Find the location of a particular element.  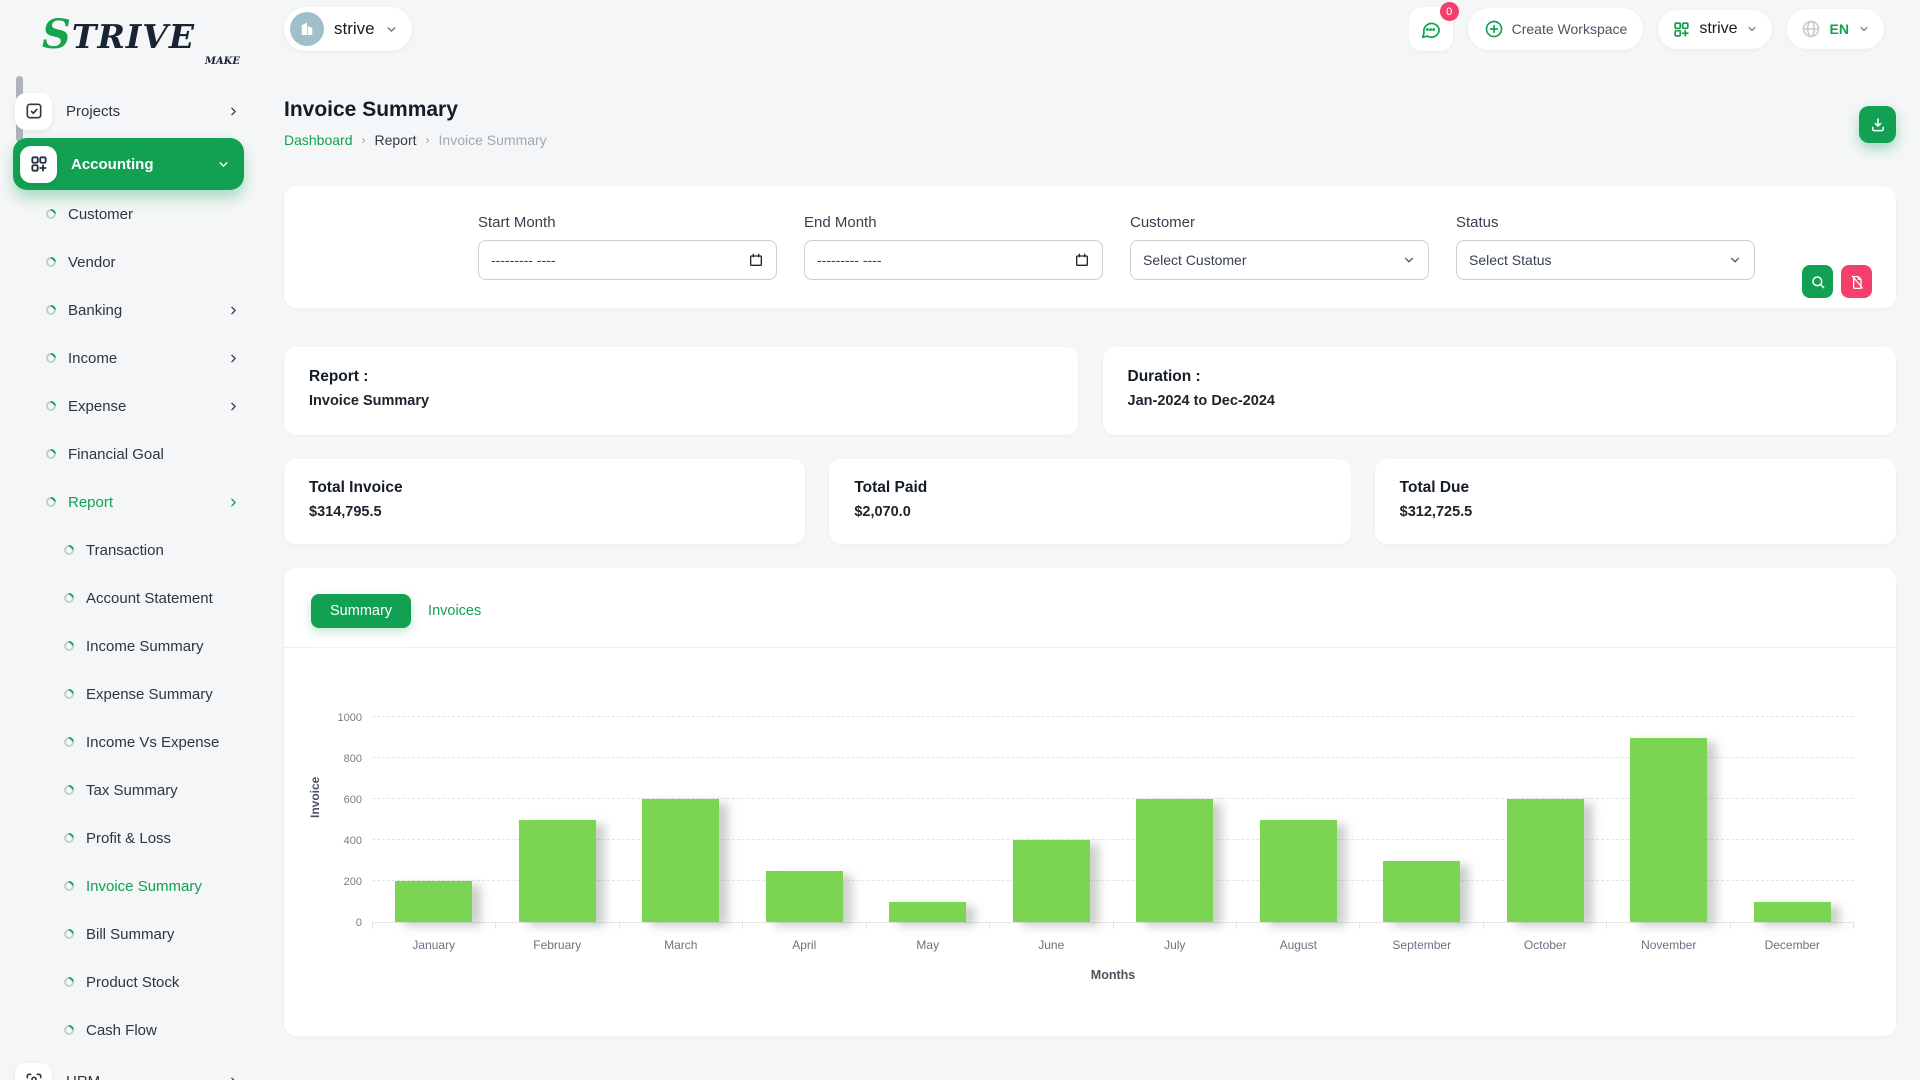

language-switcher: EN is located at coordinates (1835, 29).